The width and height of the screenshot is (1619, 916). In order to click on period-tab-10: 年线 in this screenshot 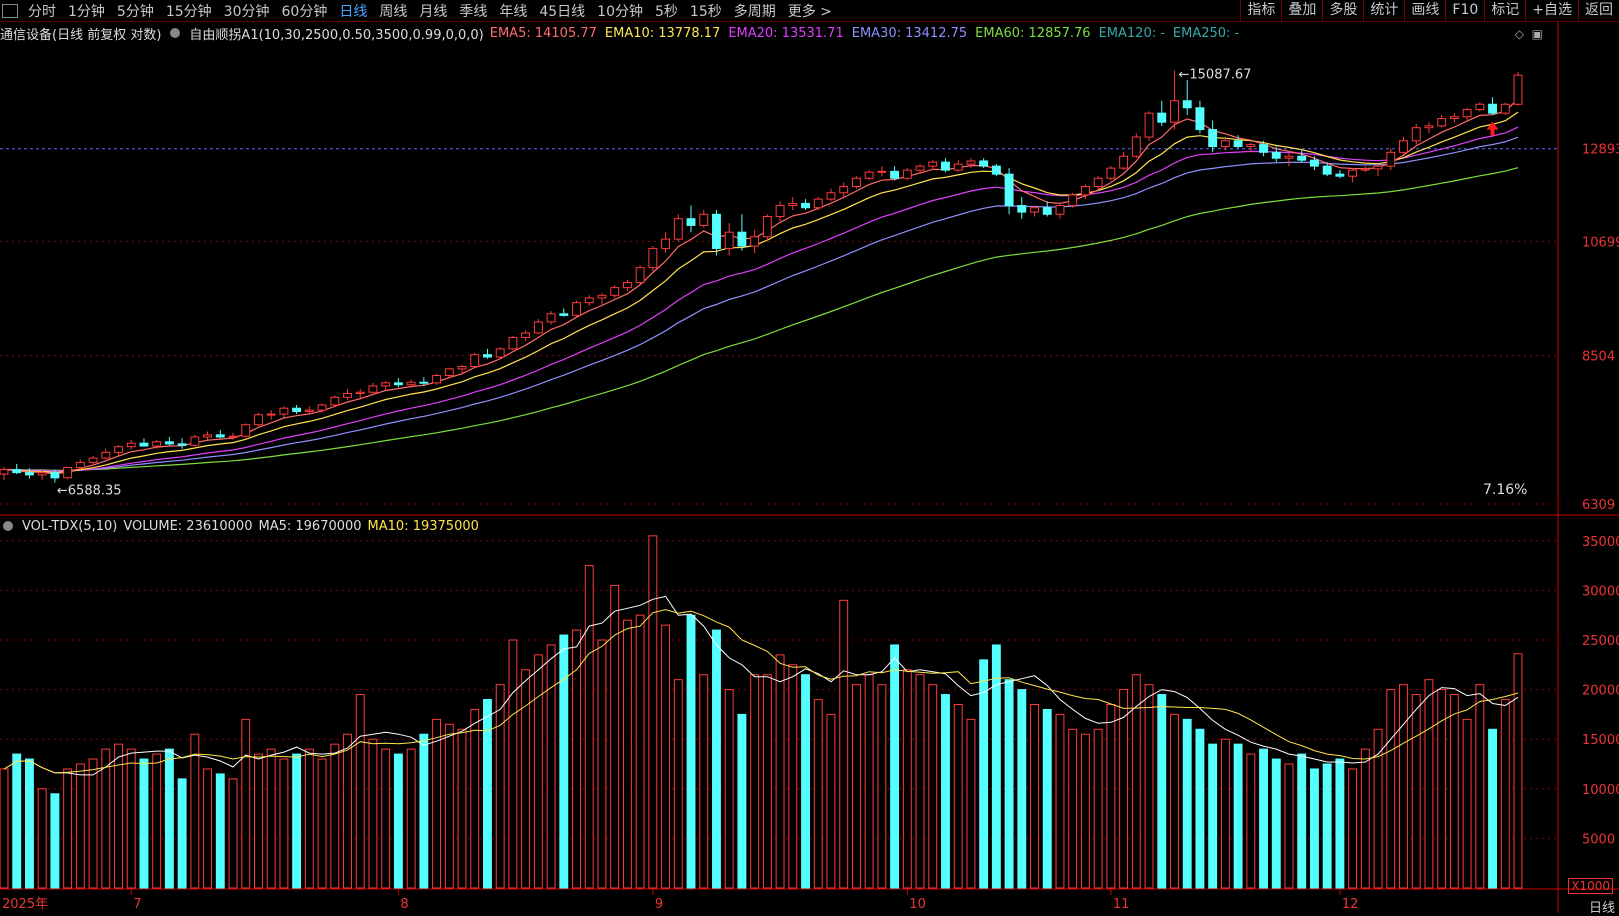, I will do `click(513, 11)`.